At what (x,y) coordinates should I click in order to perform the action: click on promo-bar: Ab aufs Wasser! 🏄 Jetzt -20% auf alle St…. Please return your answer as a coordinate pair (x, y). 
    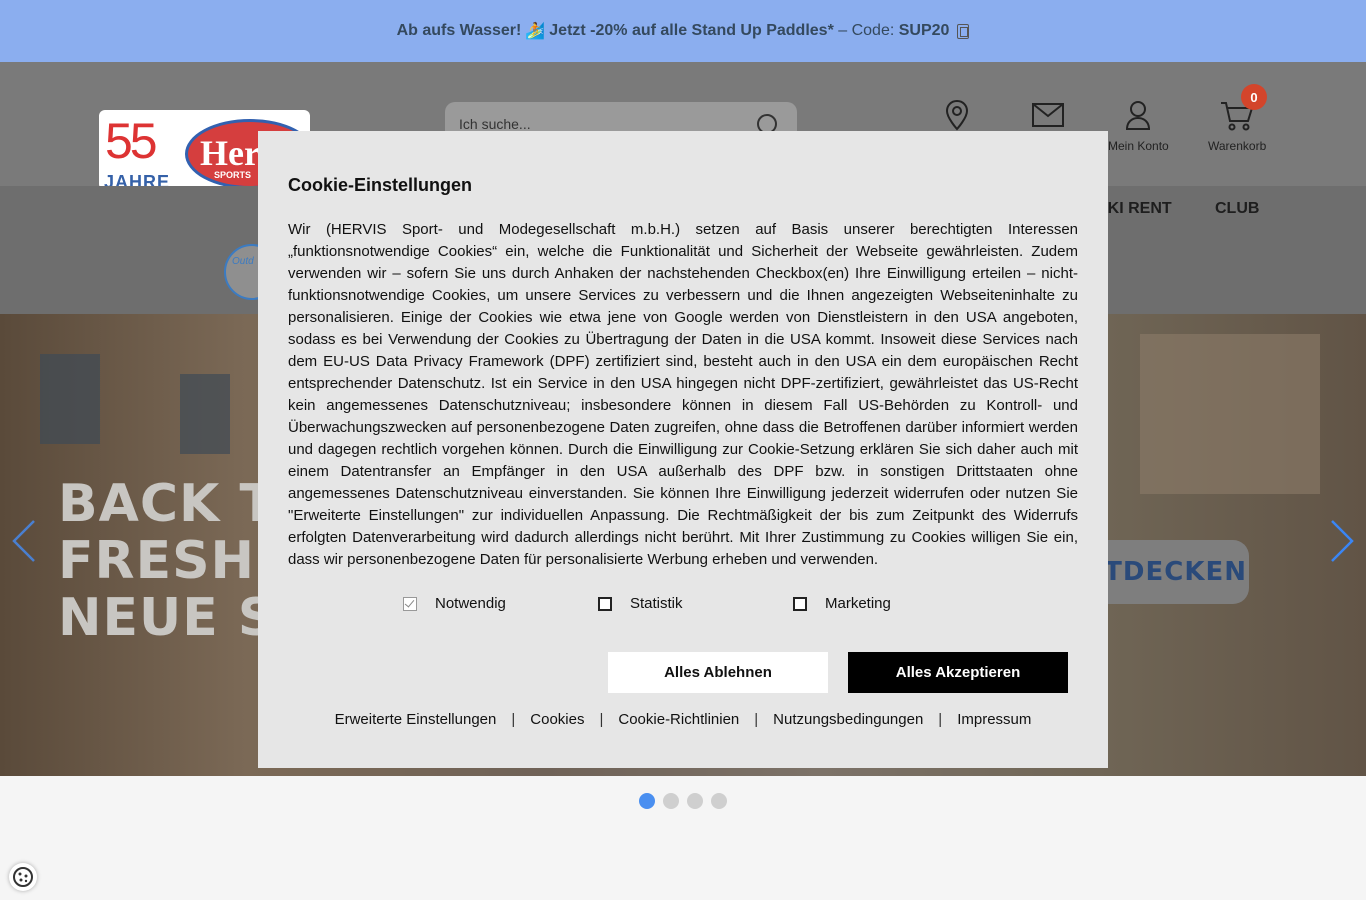
    Looking at the image, I should click on (683, 31).